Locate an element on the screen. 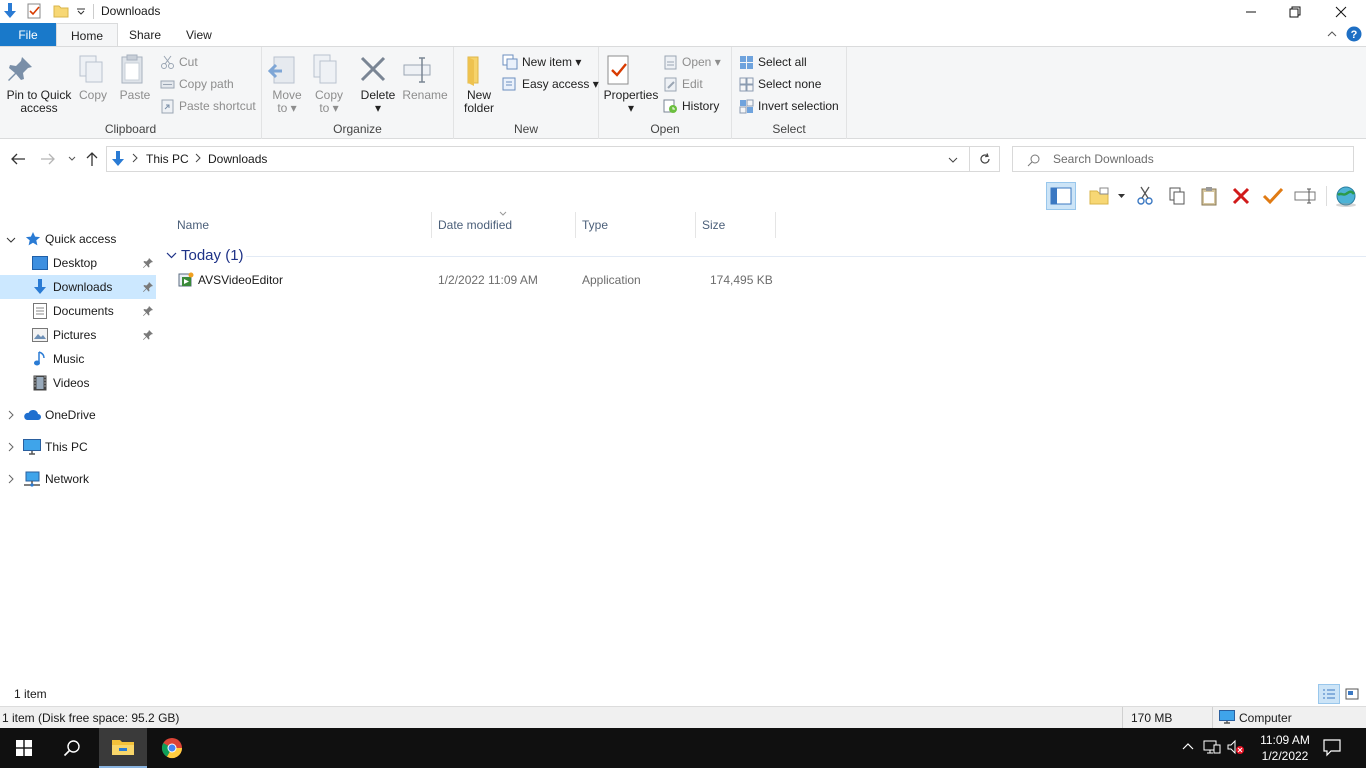  show-hidden-icons-chevron-icon is located at coordinates (1188, 746).